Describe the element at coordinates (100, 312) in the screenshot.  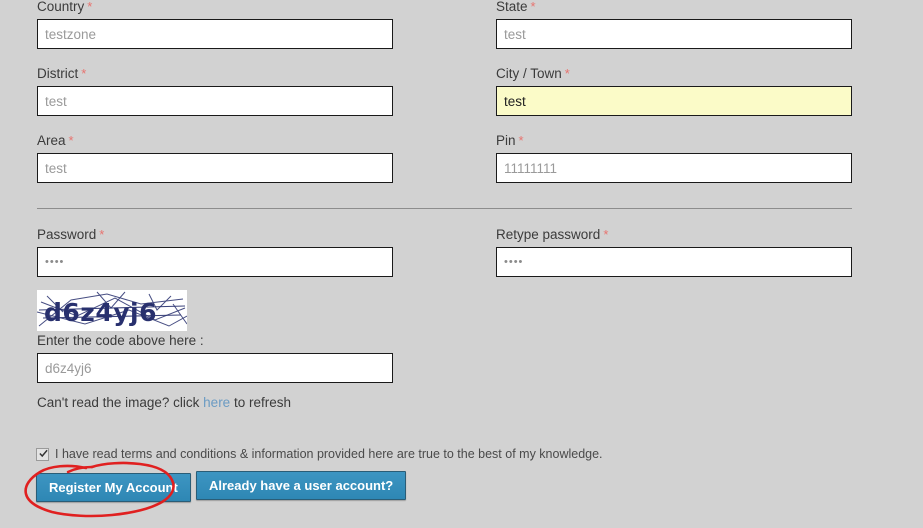
I see `captcha-code-text: d6z4yj6` at that location.